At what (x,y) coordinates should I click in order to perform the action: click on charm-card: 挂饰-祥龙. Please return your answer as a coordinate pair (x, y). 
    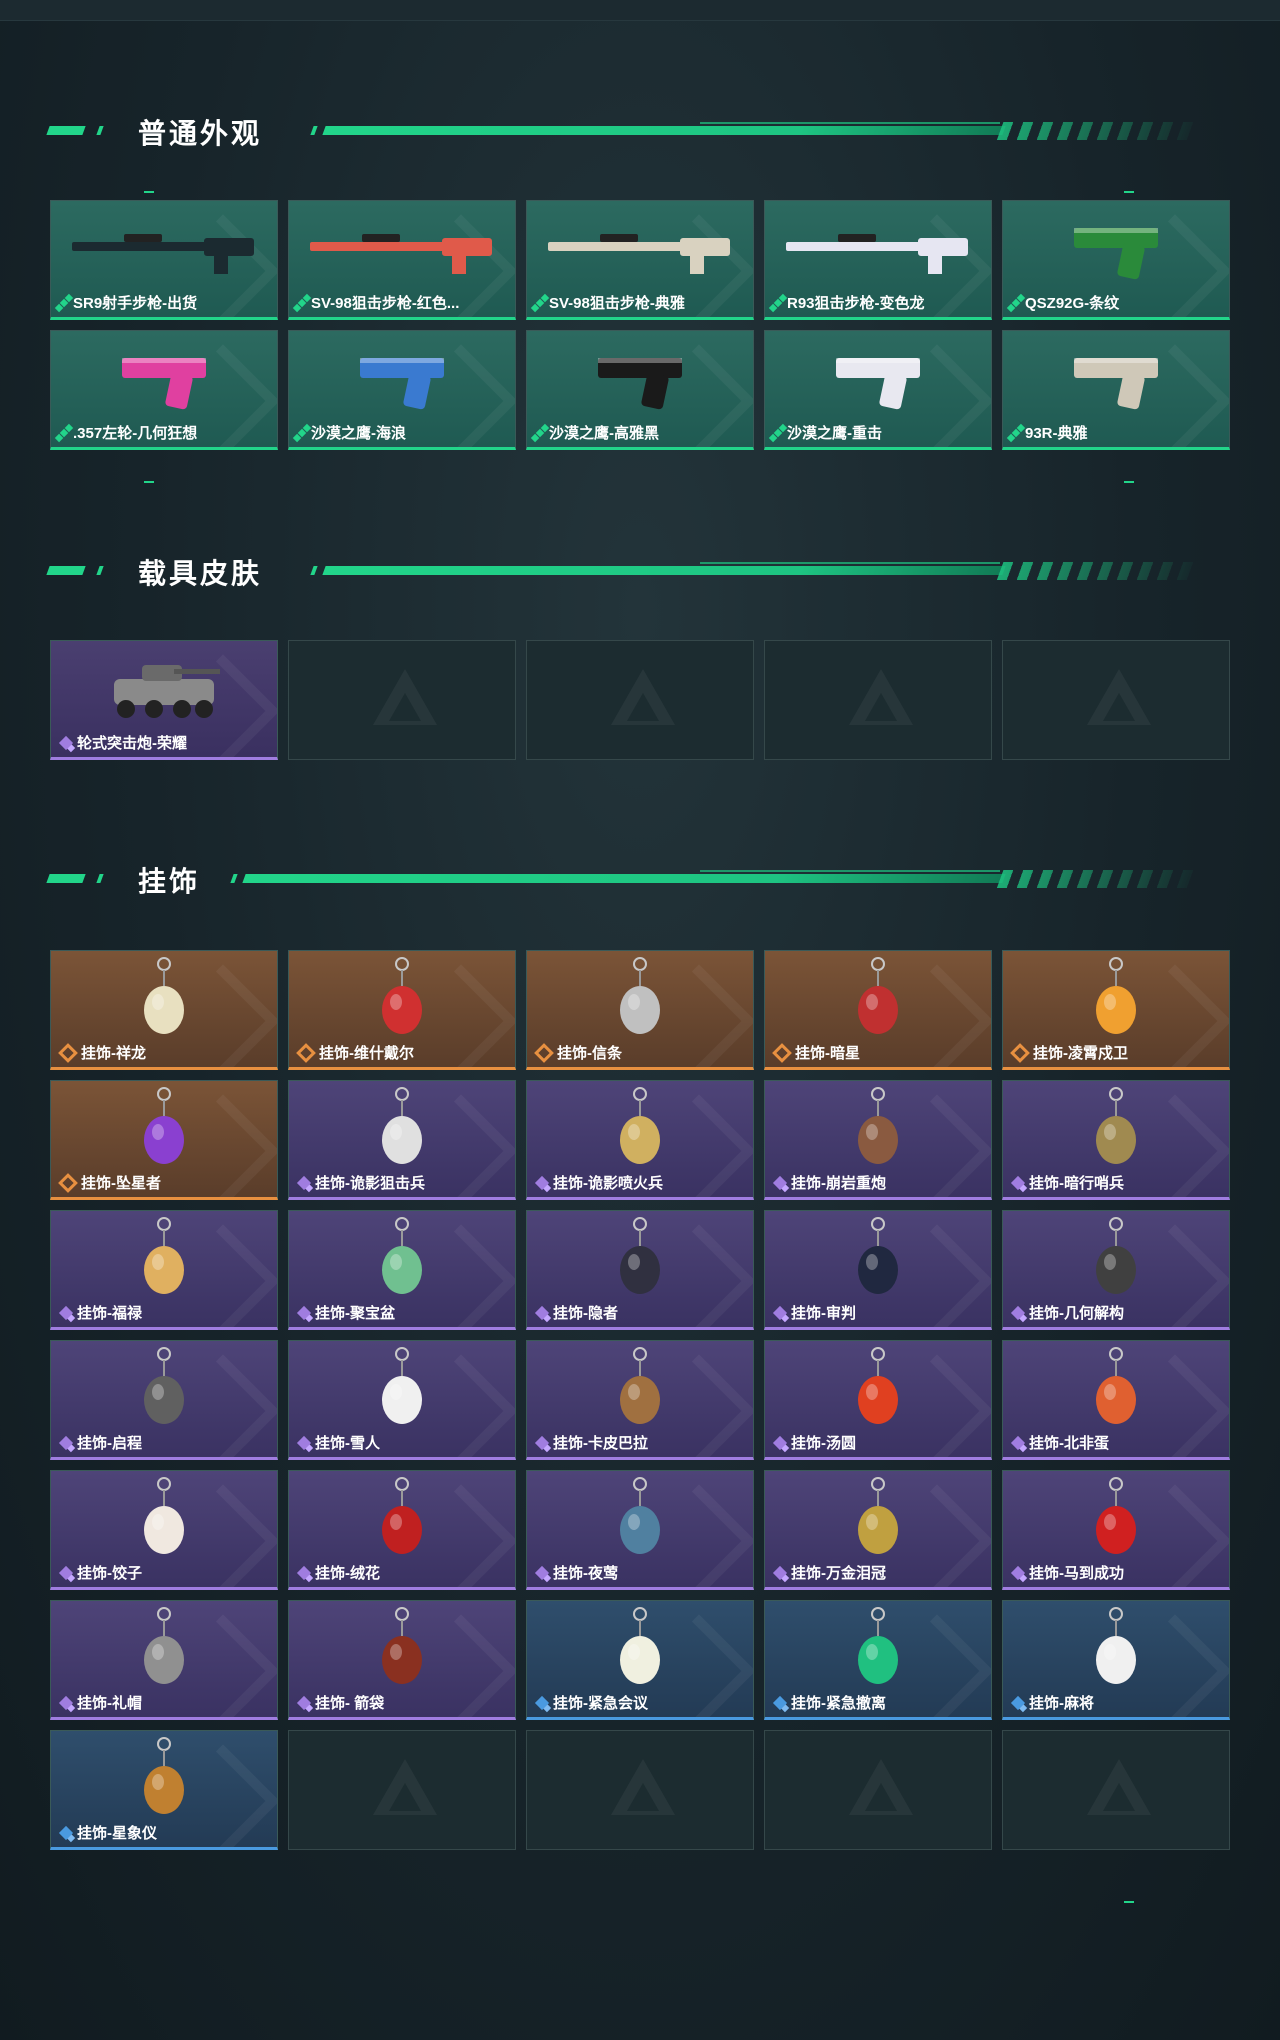
    Looking at the image, I should click on (164, 1010).